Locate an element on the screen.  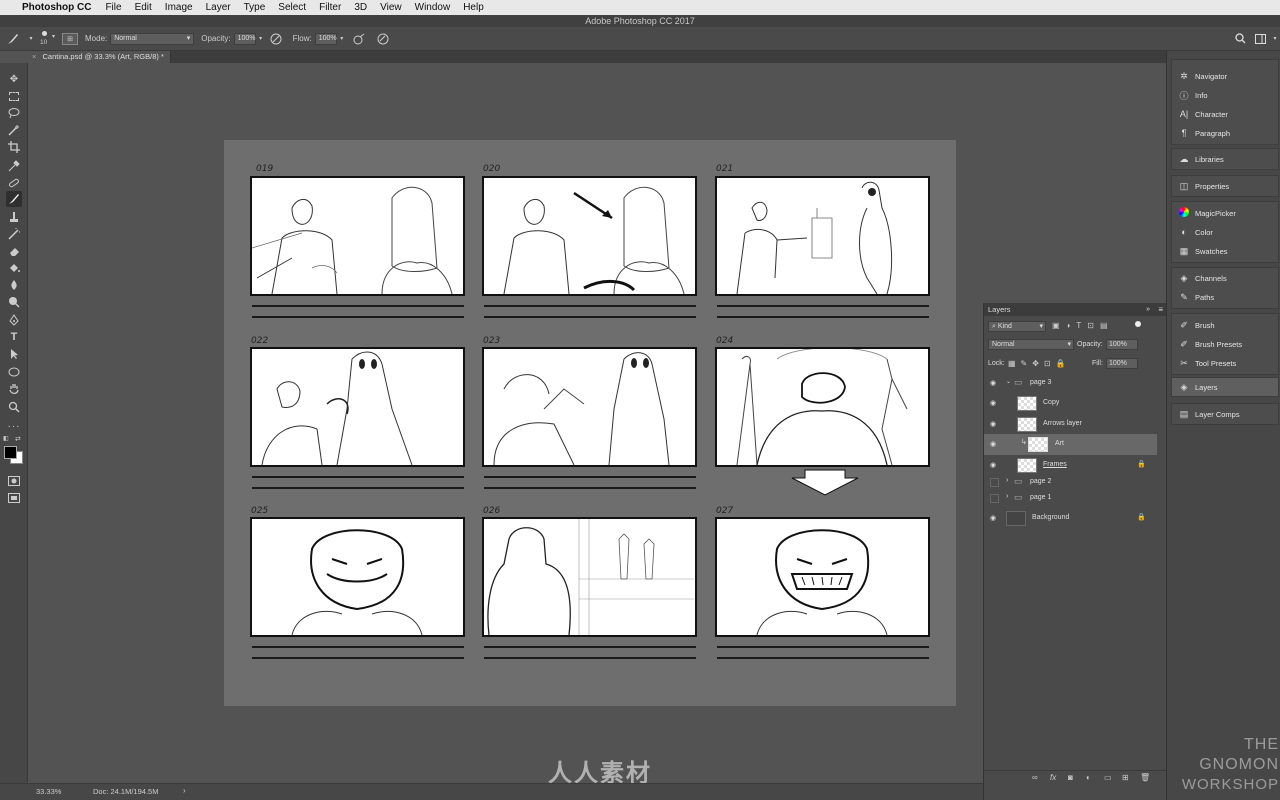
adjustment-layer-icon: ◐ is located at coordinates (1088, 777).